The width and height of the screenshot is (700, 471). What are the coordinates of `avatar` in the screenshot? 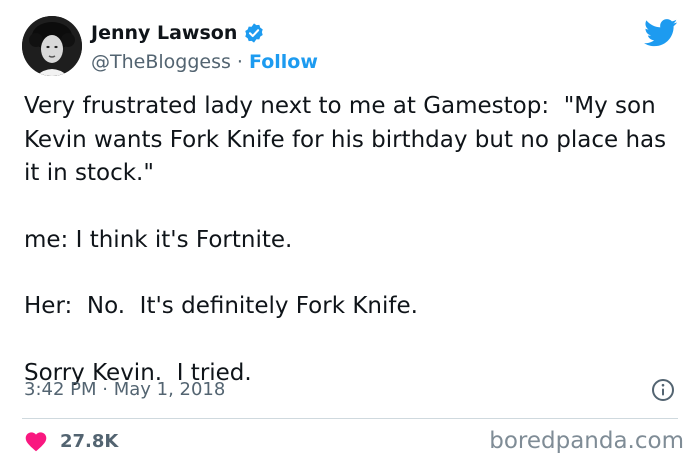 It's located at (52, 46).